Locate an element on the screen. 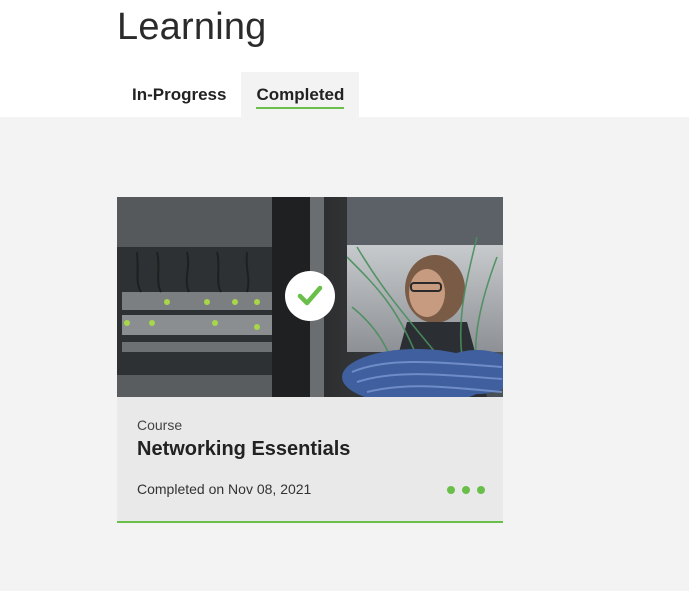 Image resolution: width=689 pixels, height=591 pixels. card-type: Course is located at coordinates (160, 425).